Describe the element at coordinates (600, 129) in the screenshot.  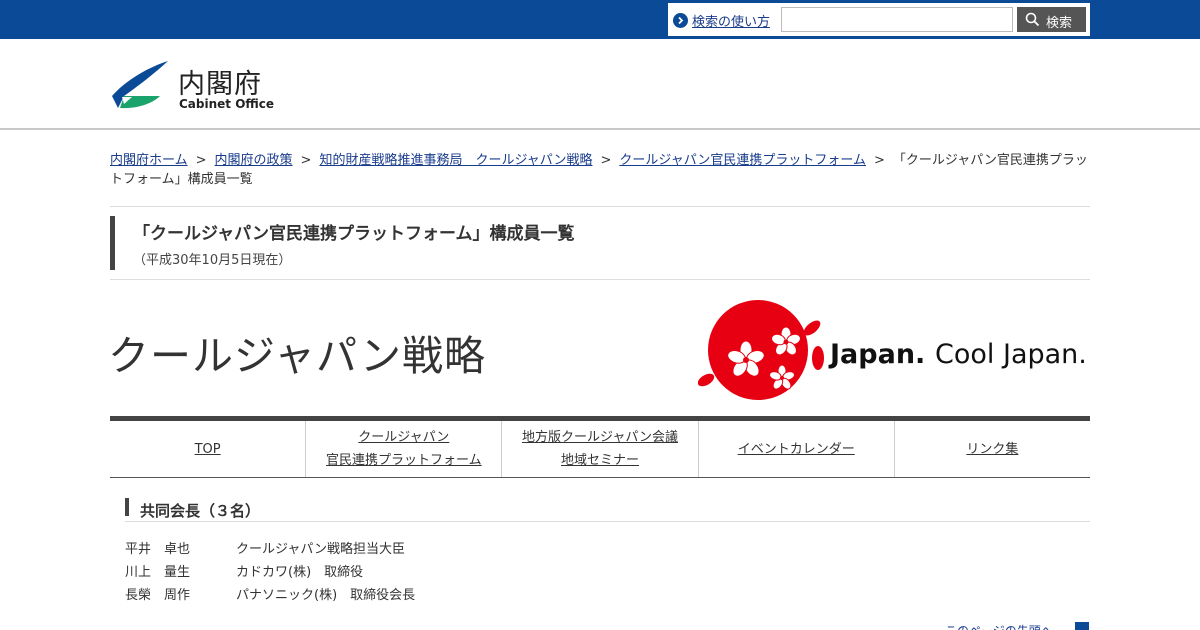
I see `header-divider` at that location.